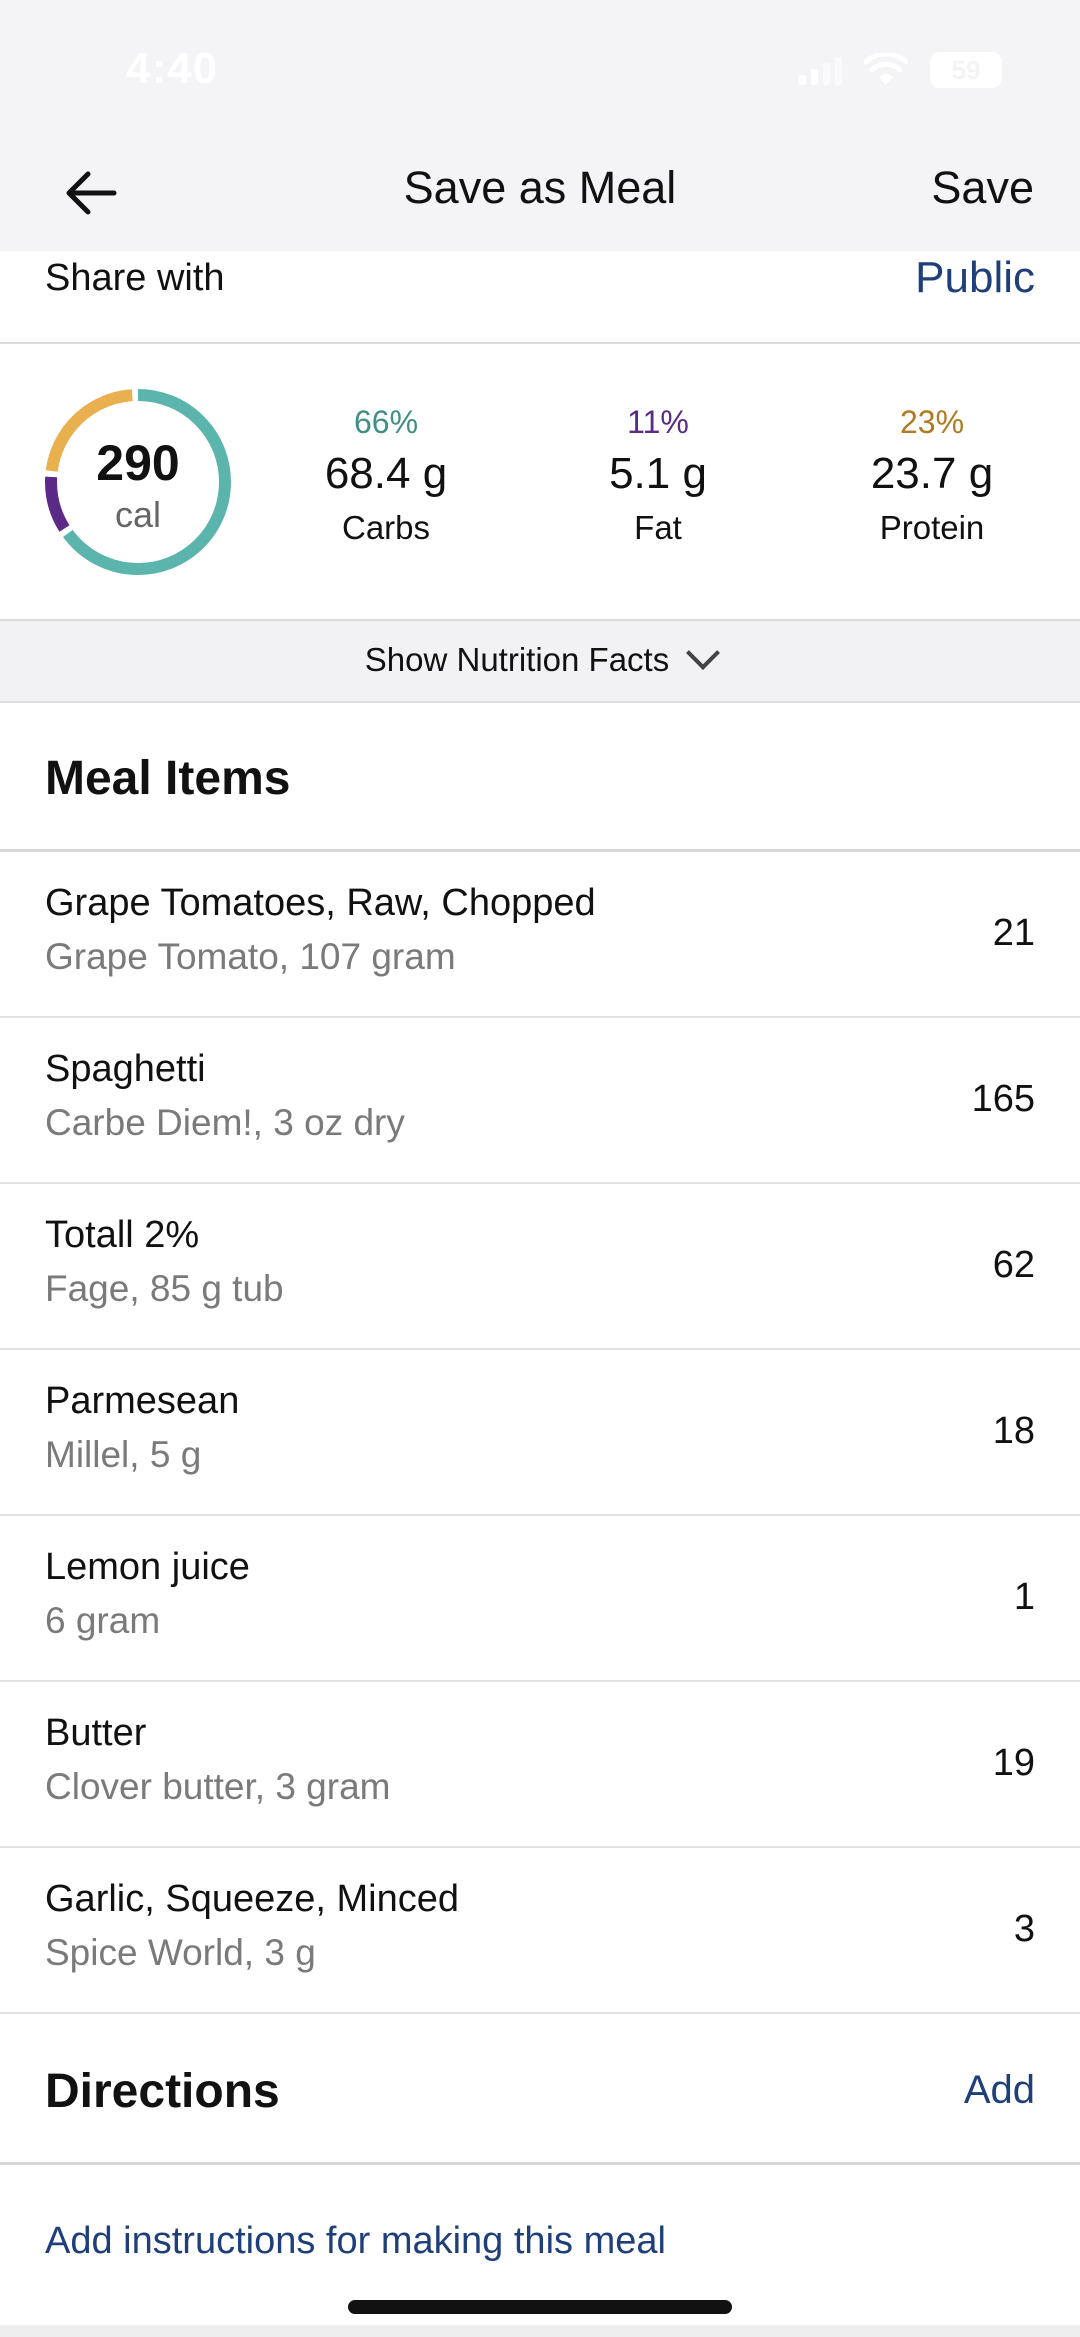 Image resolution: width=1080 pixels, height=2337 pixels. Describe the element at coordinates (252, 1899) in the screenshot. I see `item-name: Garlic, Squeeze, Minced` at that location.